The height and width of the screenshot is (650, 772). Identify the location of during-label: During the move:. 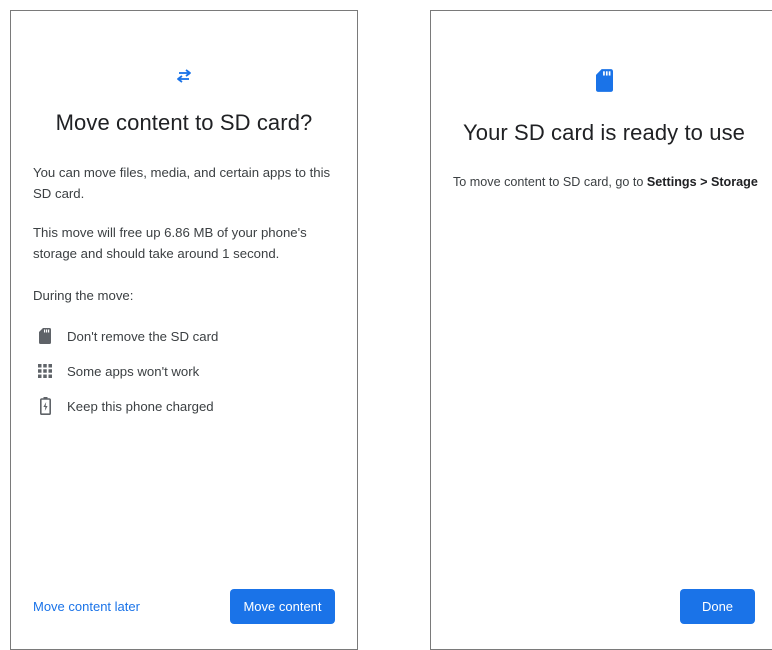
(83, 295).